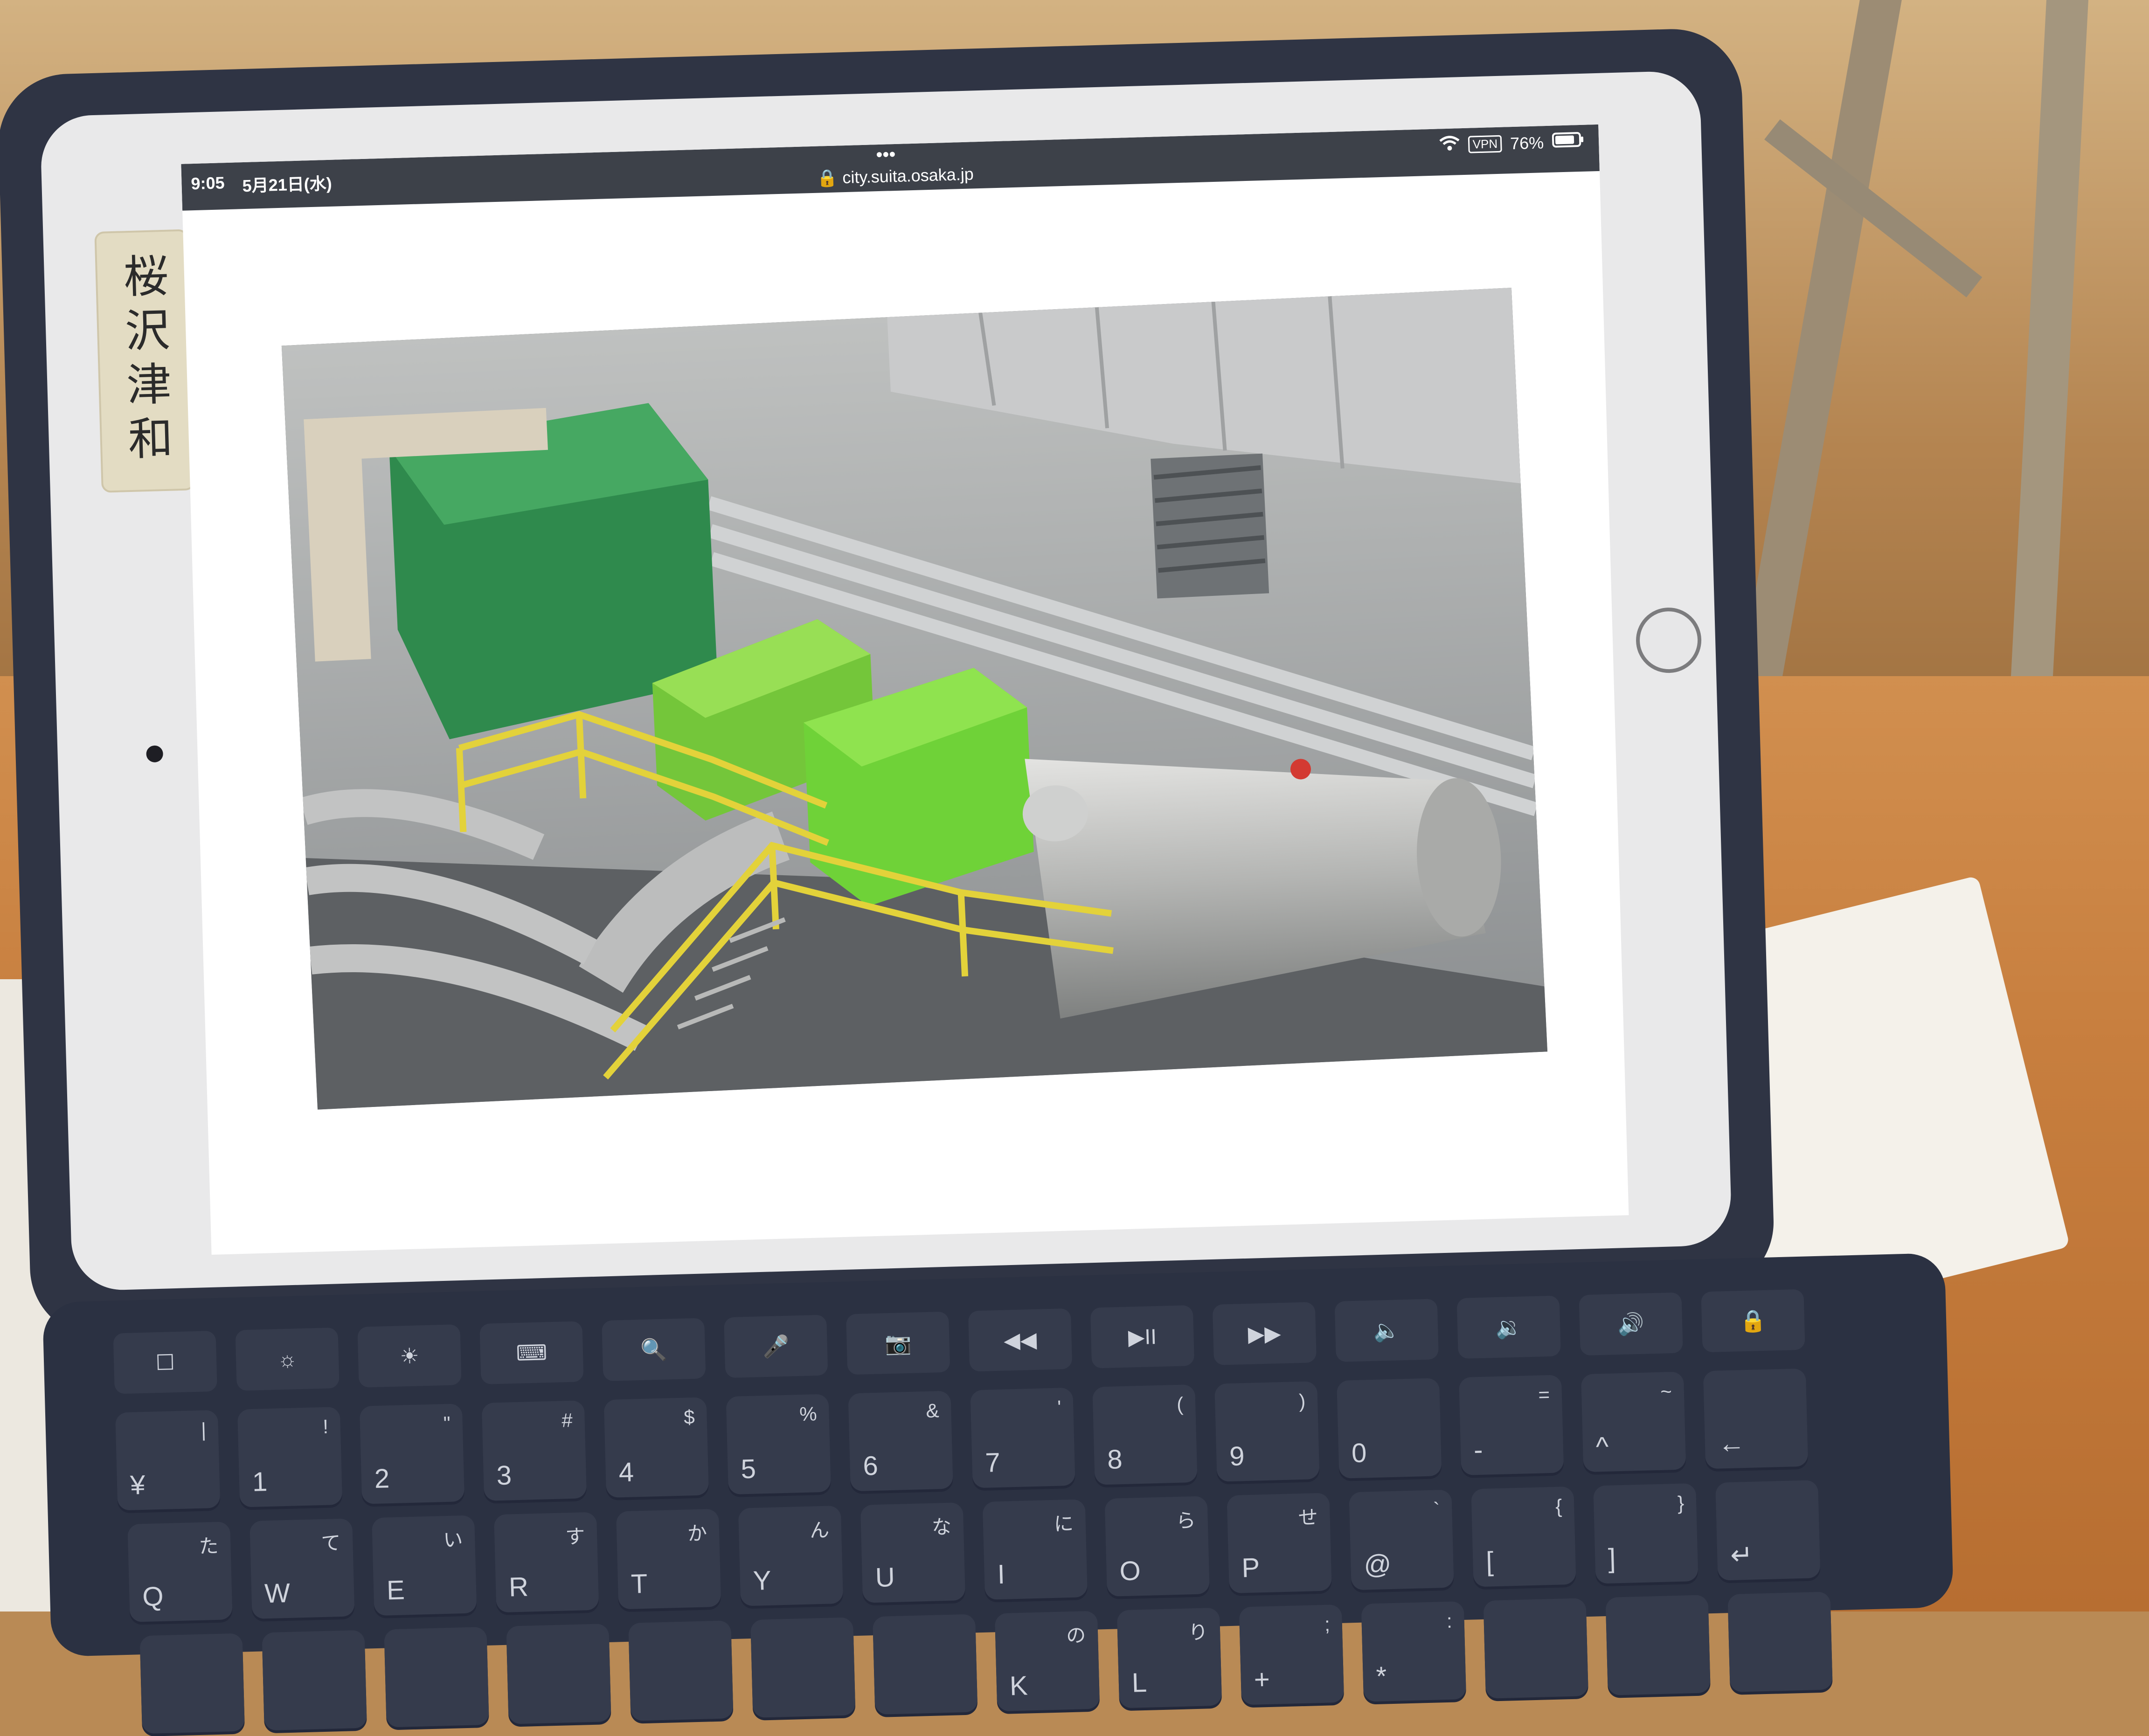 The image size is (2149, 1736). Describe the element at coordinates (778, 1444) in the screenshot. I see `keyboard-key: 5%` at that location.